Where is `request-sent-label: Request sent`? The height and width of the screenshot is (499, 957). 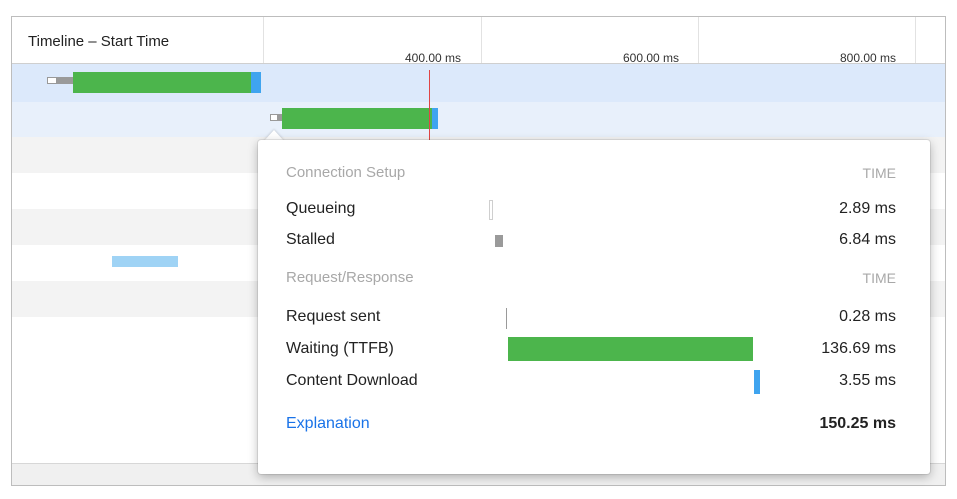
request-sent-label: Request sent is located at coordinates (333, 316).